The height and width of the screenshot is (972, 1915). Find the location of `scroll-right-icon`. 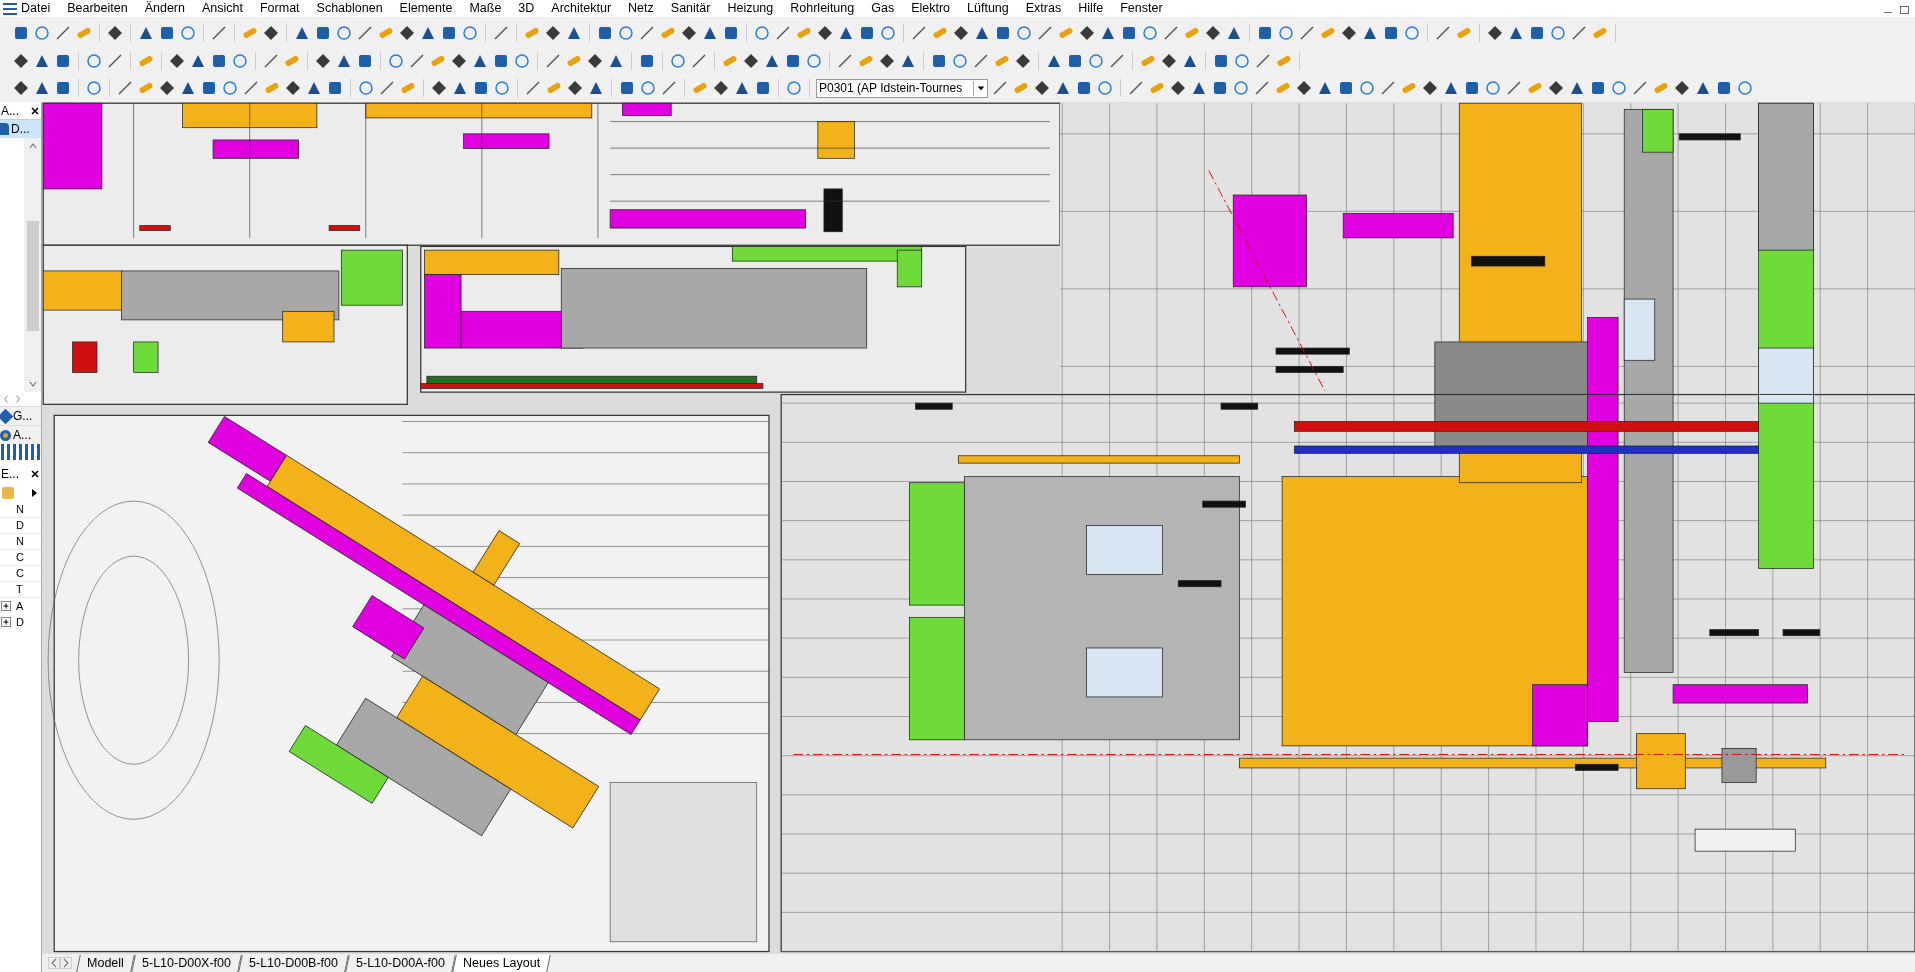

scroll-right-icon is located at coordinates (66, 963).